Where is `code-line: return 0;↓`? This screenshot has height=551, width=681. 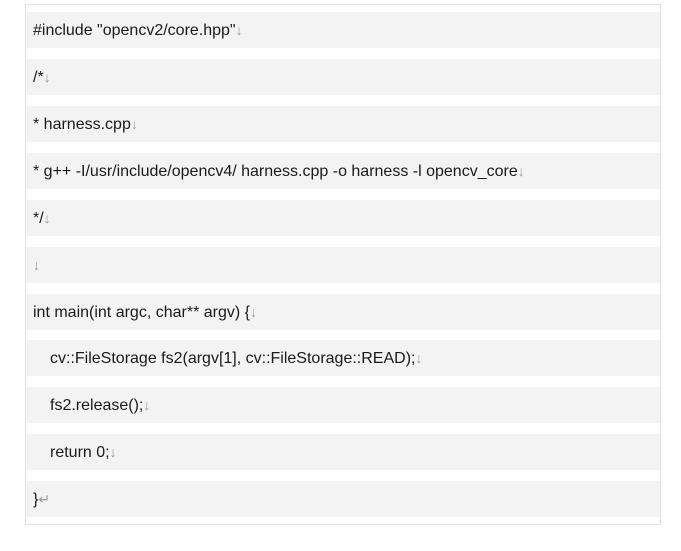 code-line: return 0;↓ is located at coordinates (343, 452).